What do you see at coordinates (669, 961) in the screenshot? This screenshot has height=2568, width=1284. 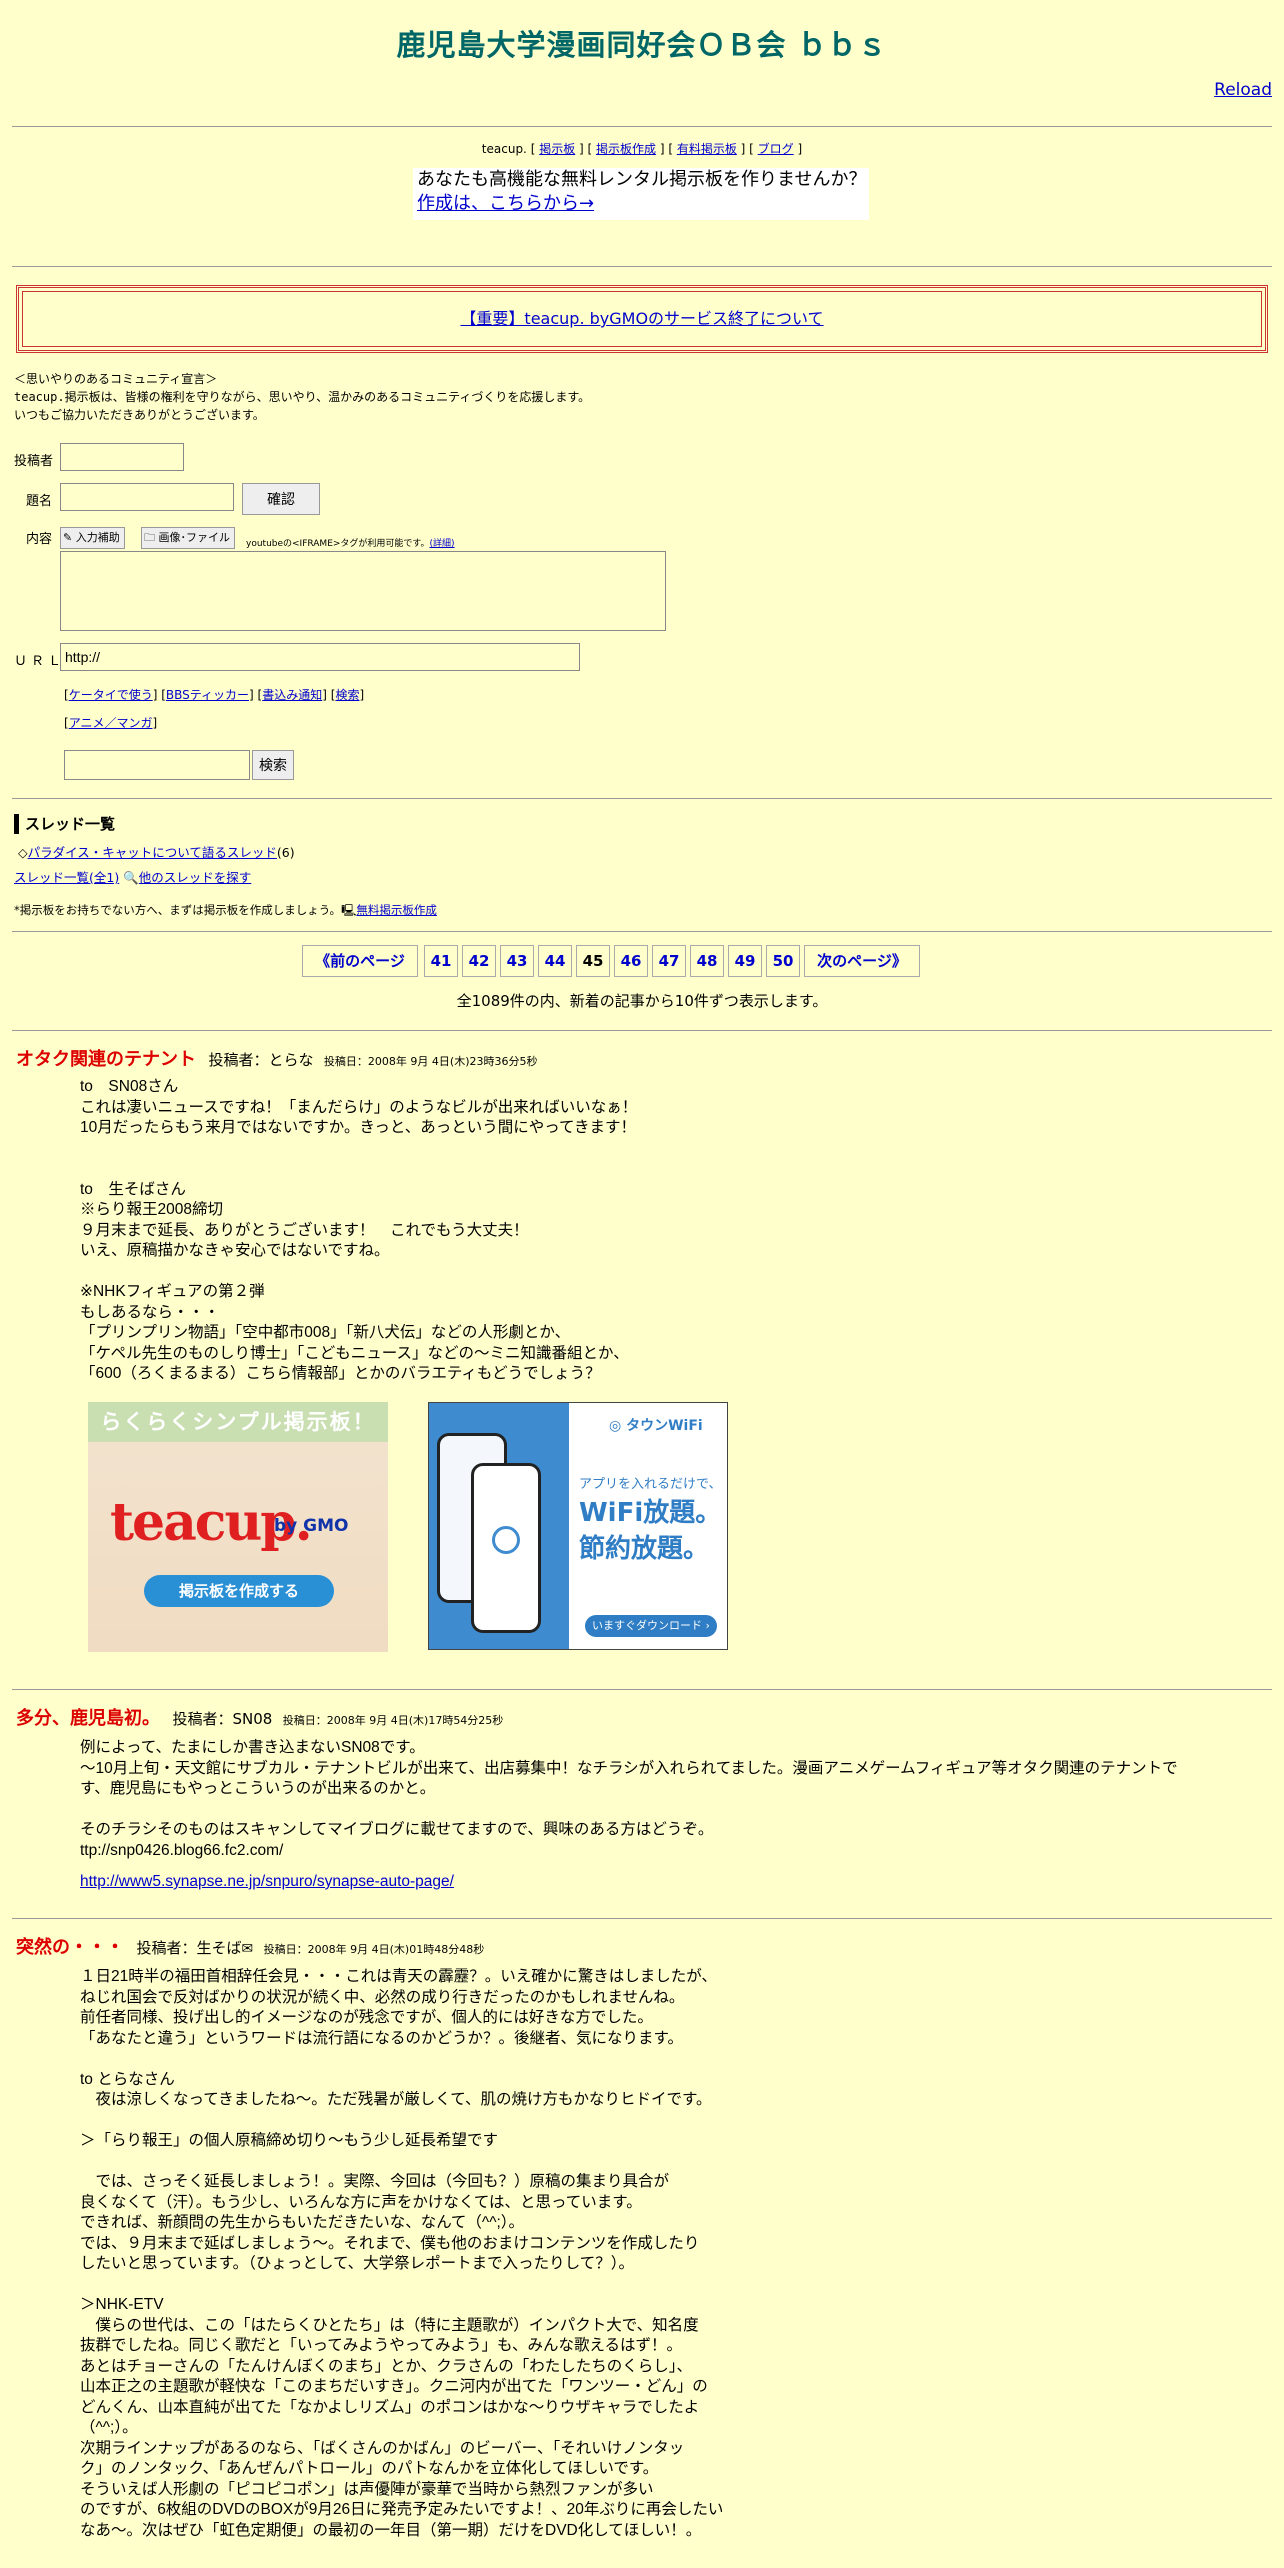 I see `page-link-47: 47` at bounding box center [669, 961].